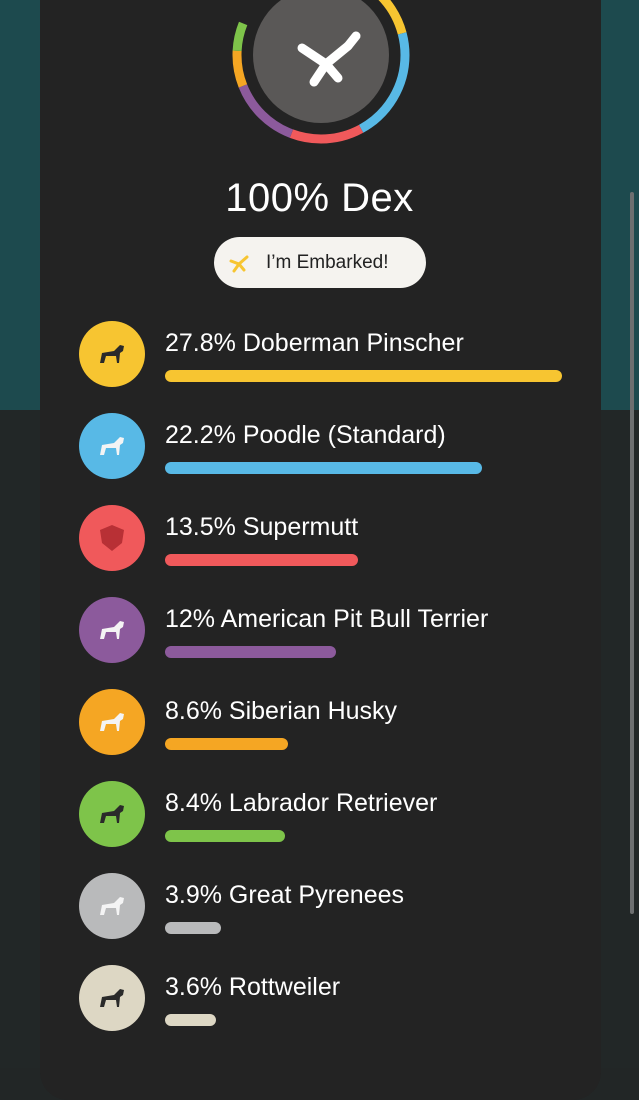 The image size is (639, 1100). I want to click on breed-row: 22.2% Poodle (Standard), so click(329, 448).